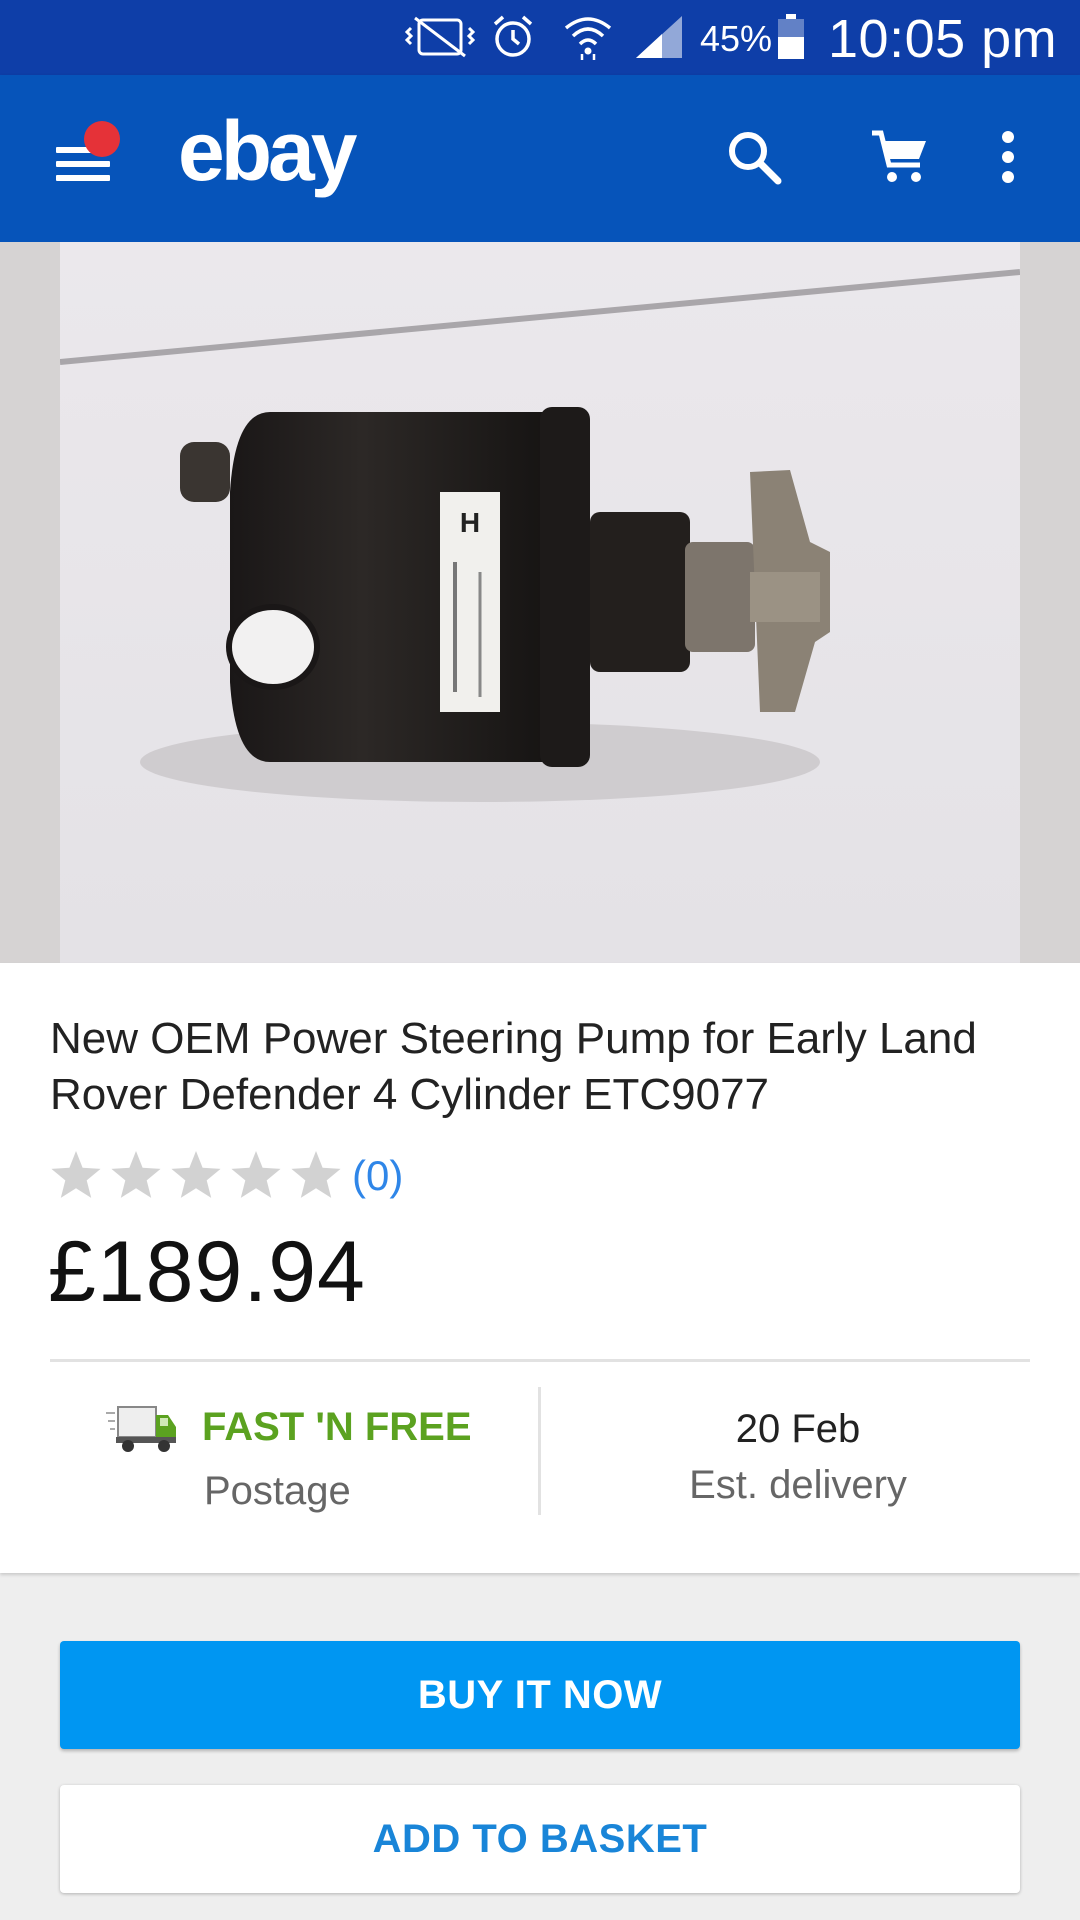 The height and width of the screenshot is (1920, 1080). What do you see at coordinates (736, 38) in the screenshot?
I see `battery-percent: 45%` at bounding box center [736, 38].